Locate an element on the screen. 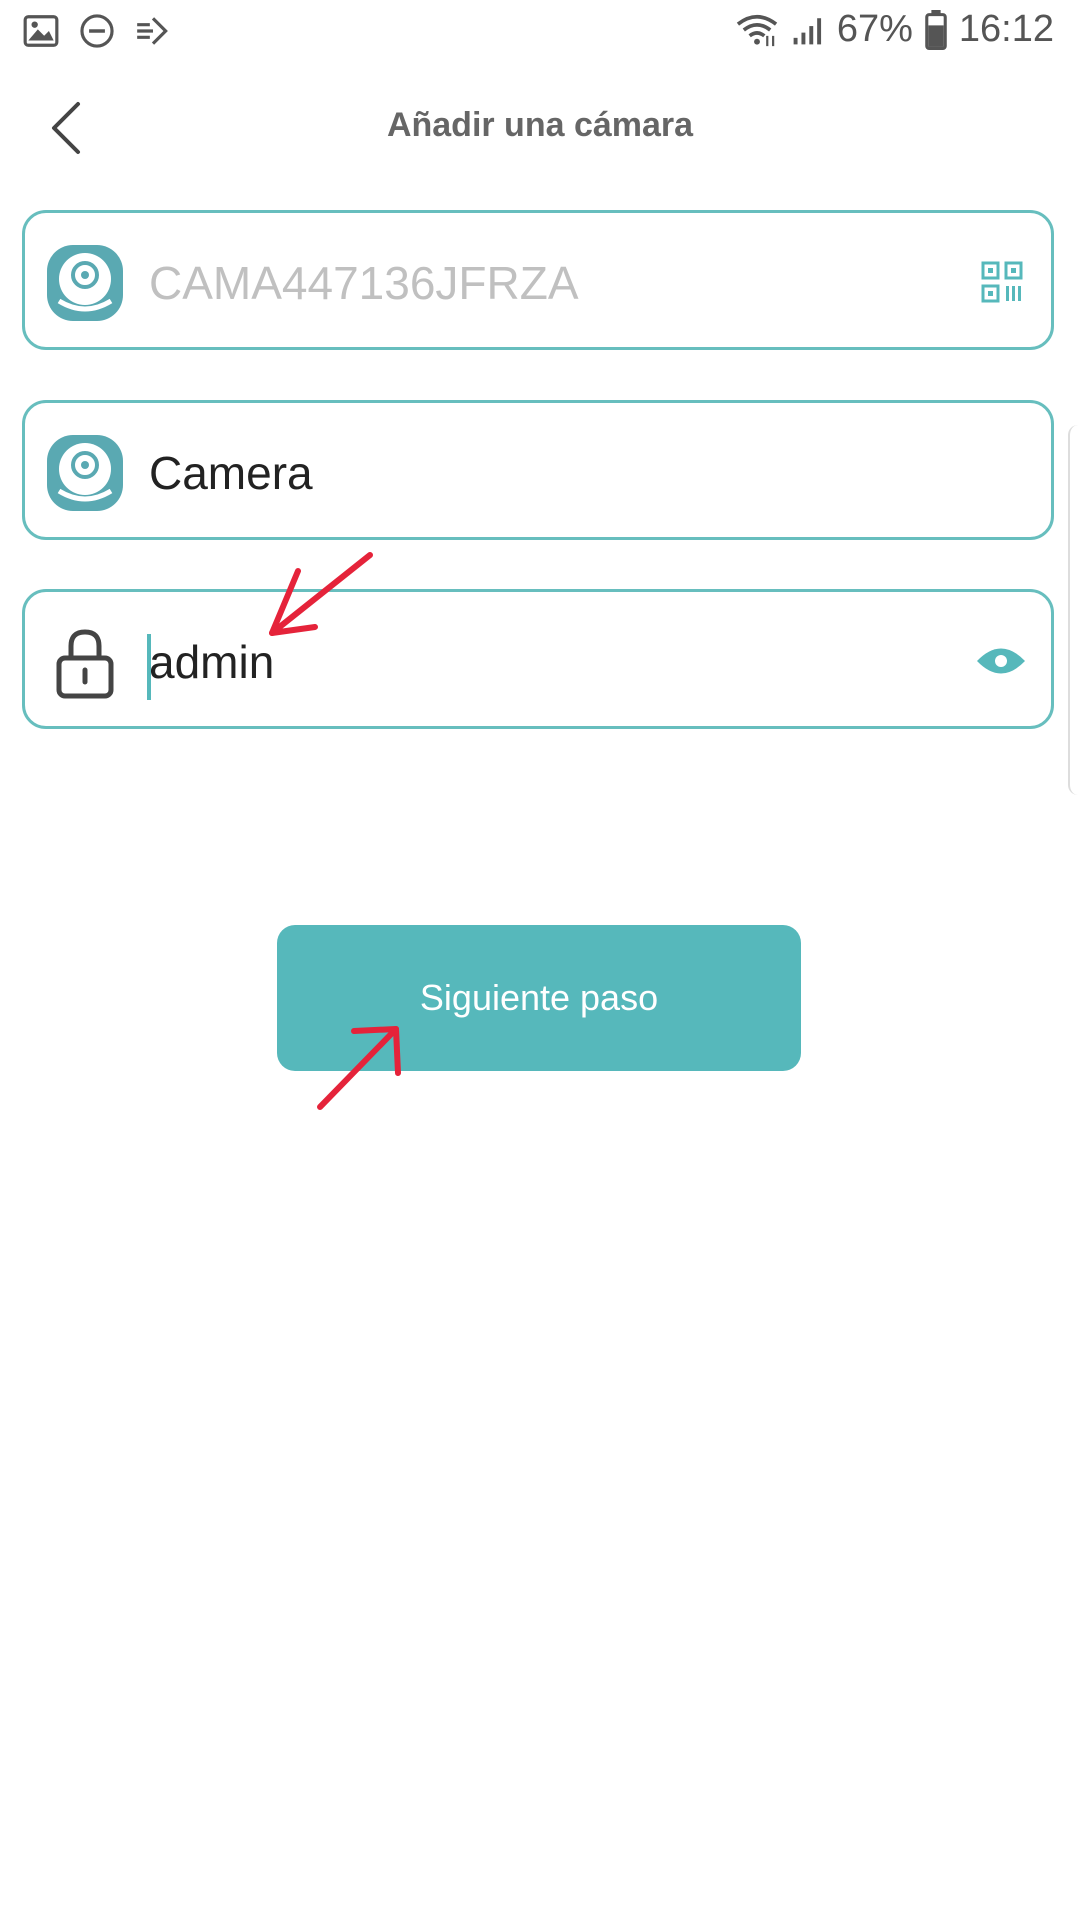 The width and height of the screenshot is (1080, 1920). password-field is located at coordinates (538, 659).